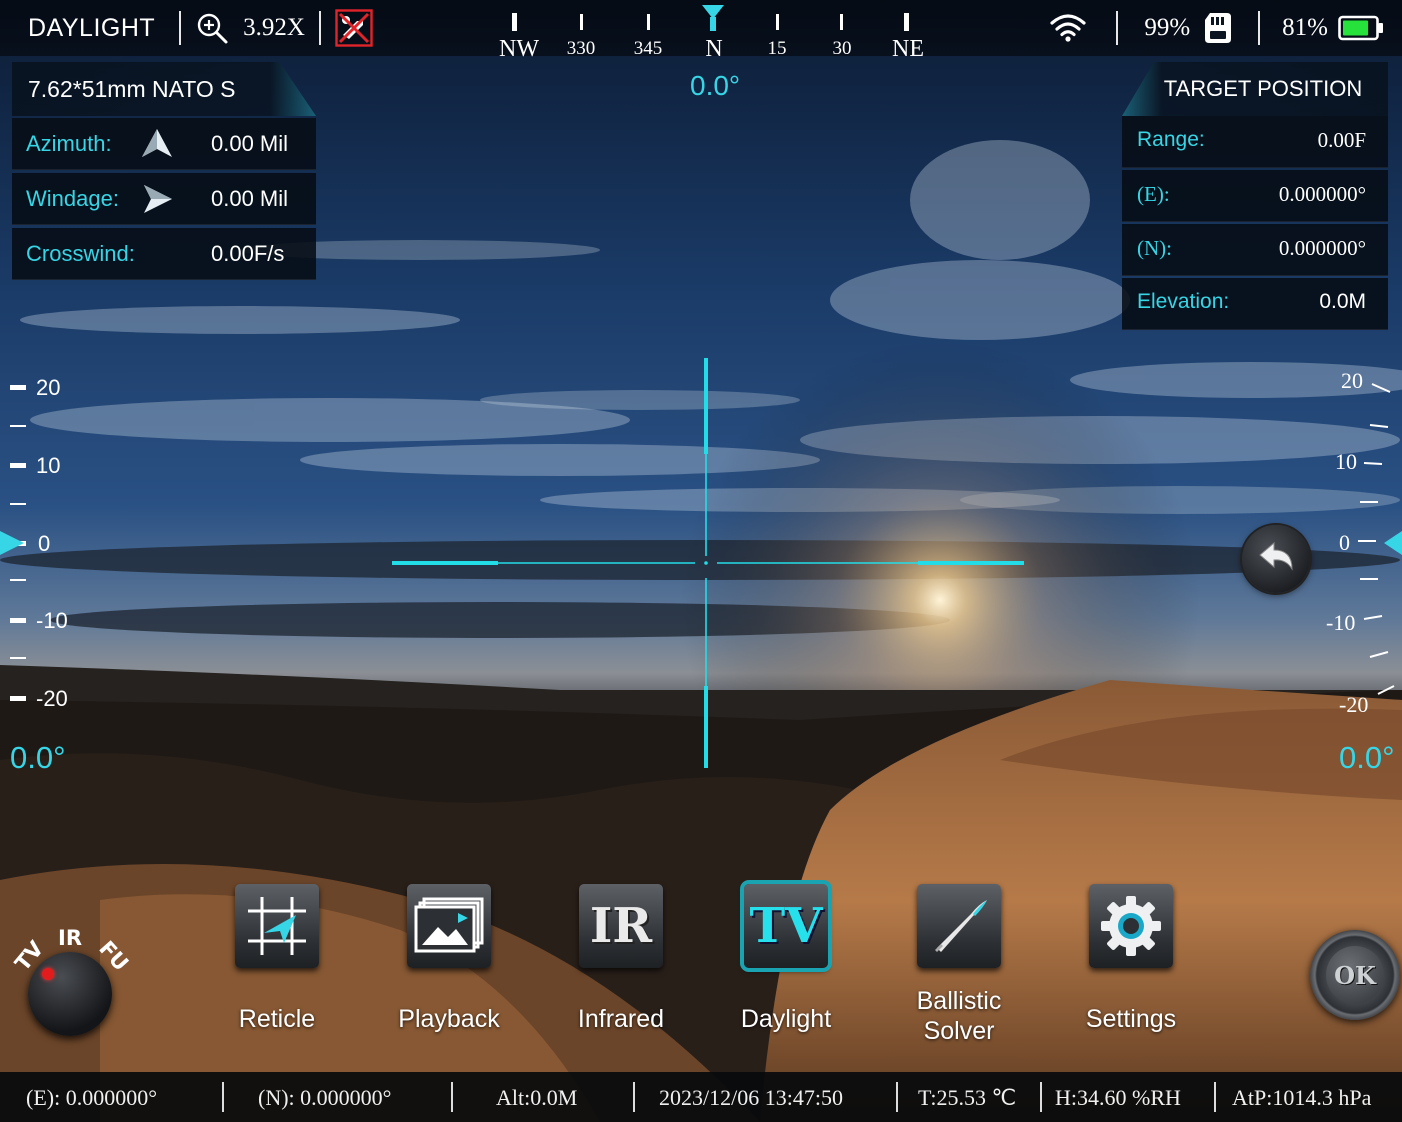  I want to click on knob-label-ir: IR, so click(70, 938).